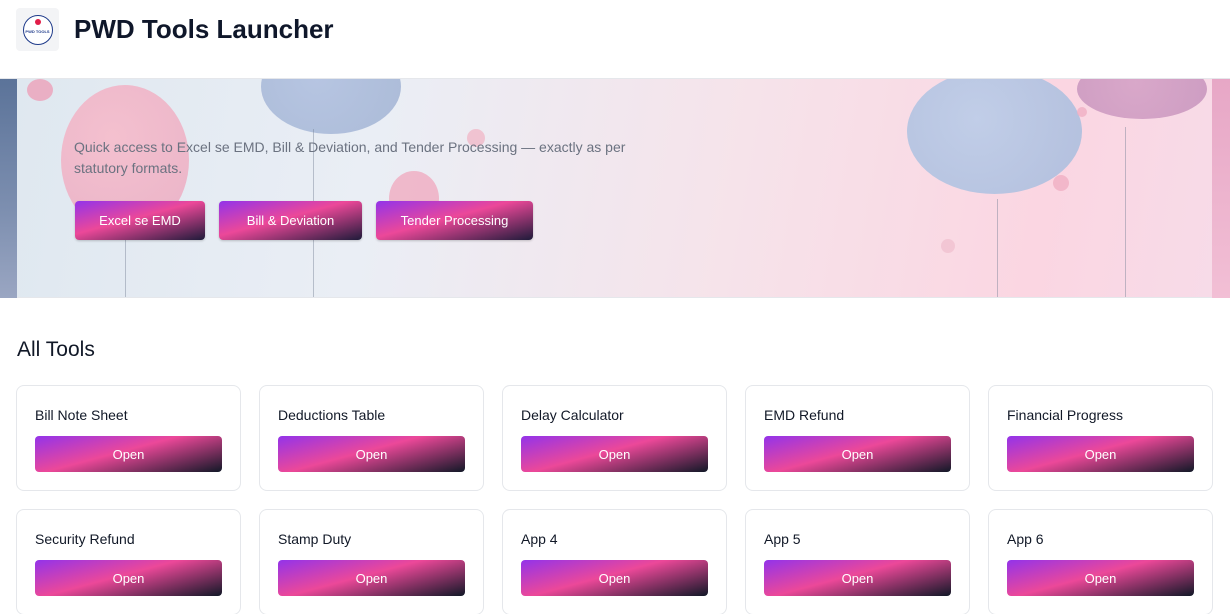  I want to click on excel-se-emd-button: Excel se EMD, so click(140, 220).